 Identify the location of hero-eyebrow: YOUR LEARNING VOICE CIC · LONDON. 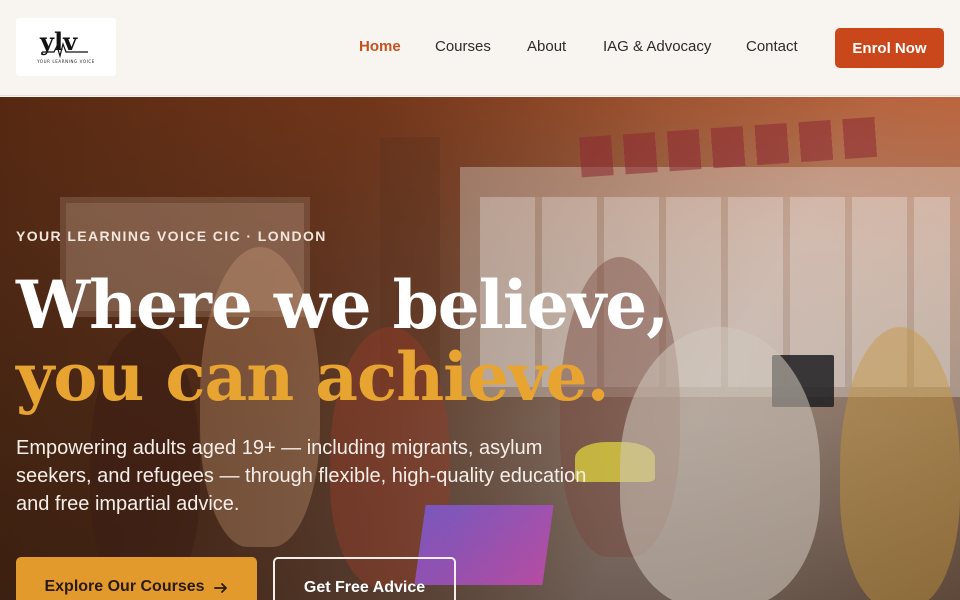
(171, 236).